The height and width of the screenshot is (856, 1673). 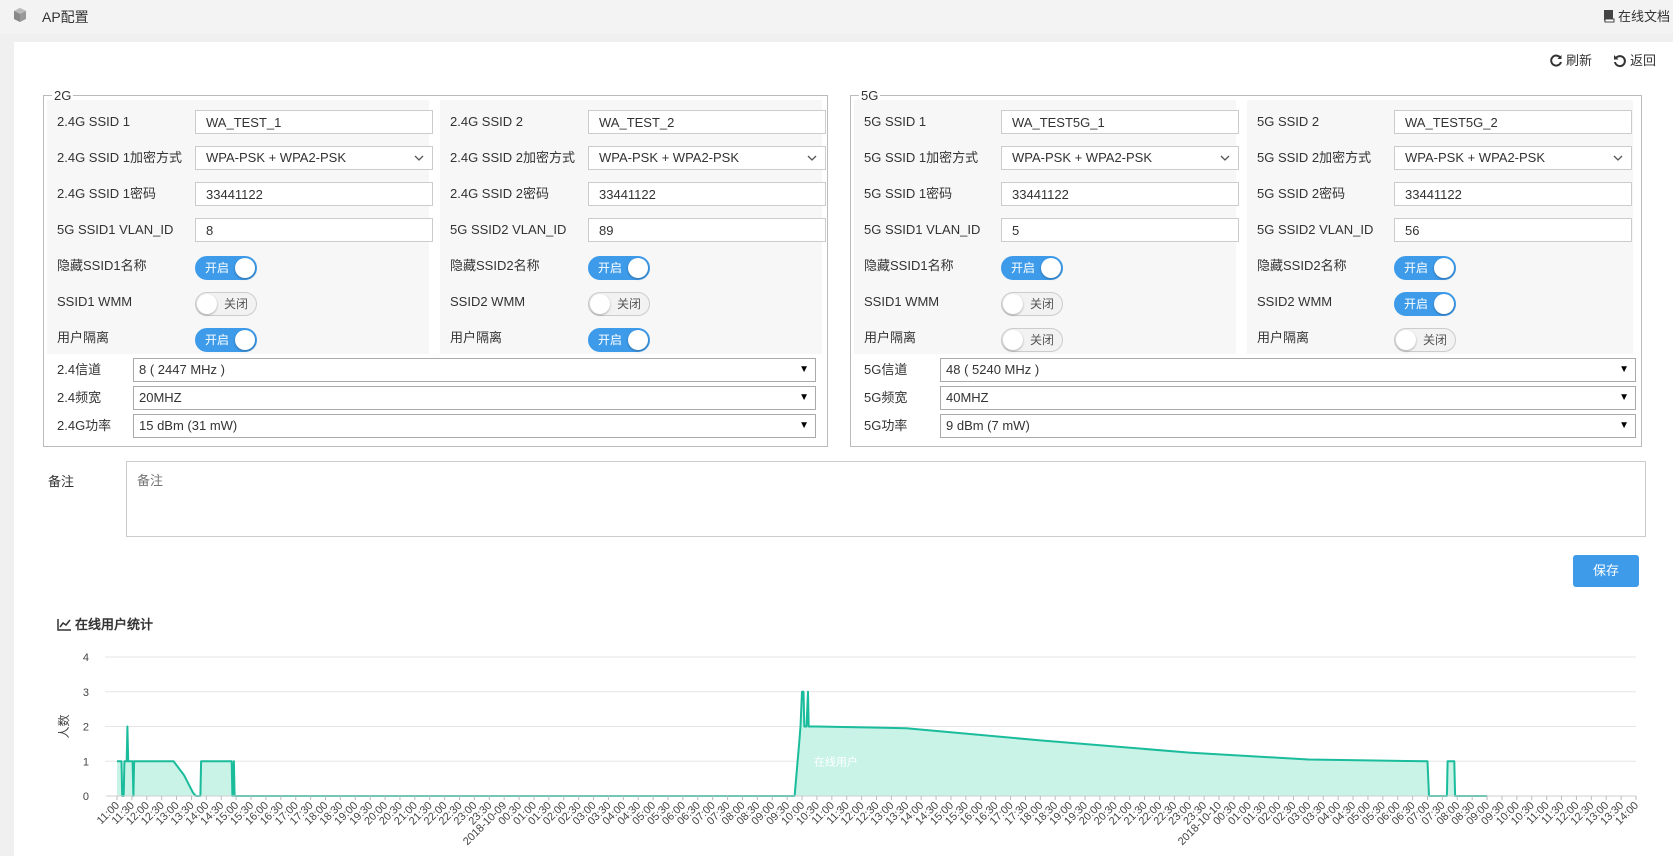 I want to click on y-tick-label: 1, so click(x=86, y=762).